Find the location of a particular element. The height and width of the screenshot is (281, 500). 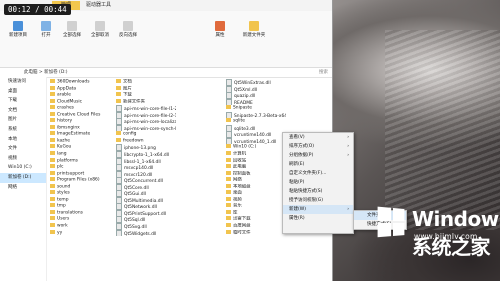

invert-selection-button: 反向选择 is located at coordinates (128, 29).